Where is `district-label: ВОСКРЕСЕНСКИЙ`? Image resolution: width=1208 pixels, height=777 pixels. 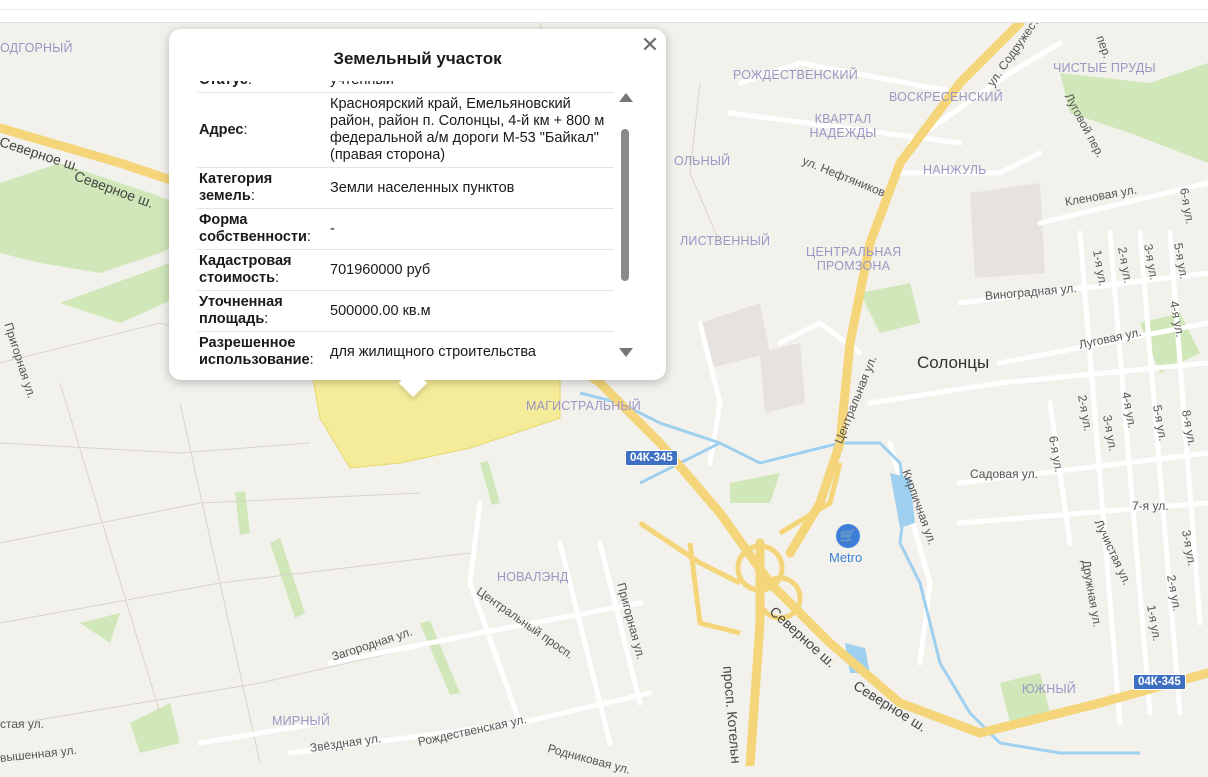
district-label: ВОСКРЕСЕНСКИЙ is located at coordinates (946, 97).